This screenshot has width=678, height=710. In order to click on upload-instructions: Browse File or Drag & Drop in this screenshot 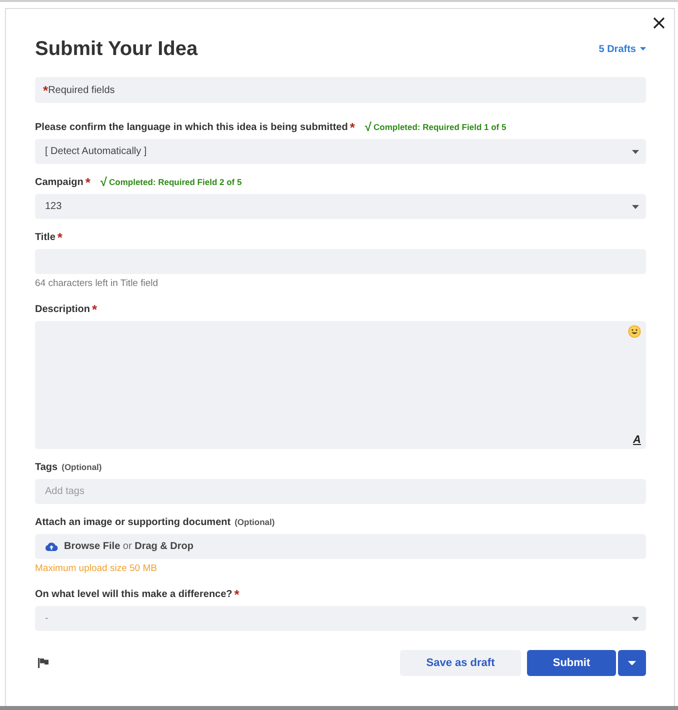, I will do `click(129, 546)`.